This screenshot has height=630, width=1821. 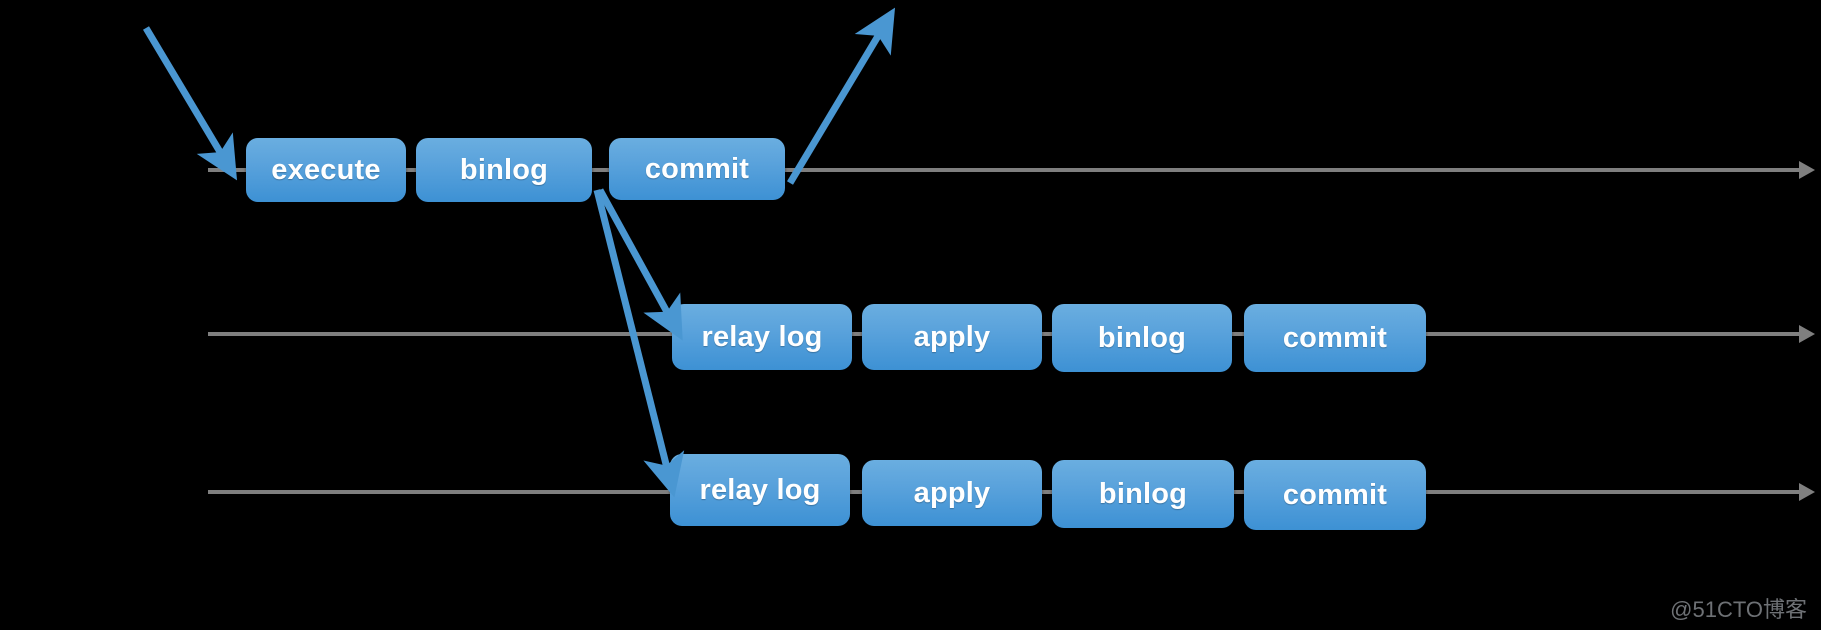 I want to click on stage-box-replica-1-commit: commit, so click(x=1335, y=338).